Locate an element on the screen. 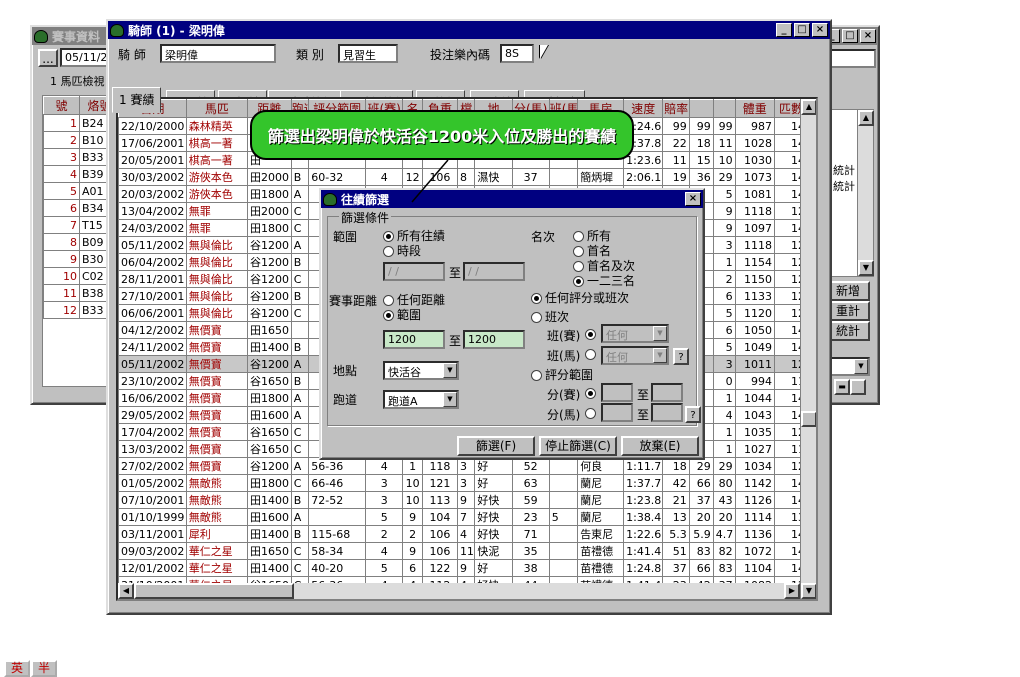 This screenshot has width=1020, height=677. date-to-field: / / is located at coordinates (494, 271).